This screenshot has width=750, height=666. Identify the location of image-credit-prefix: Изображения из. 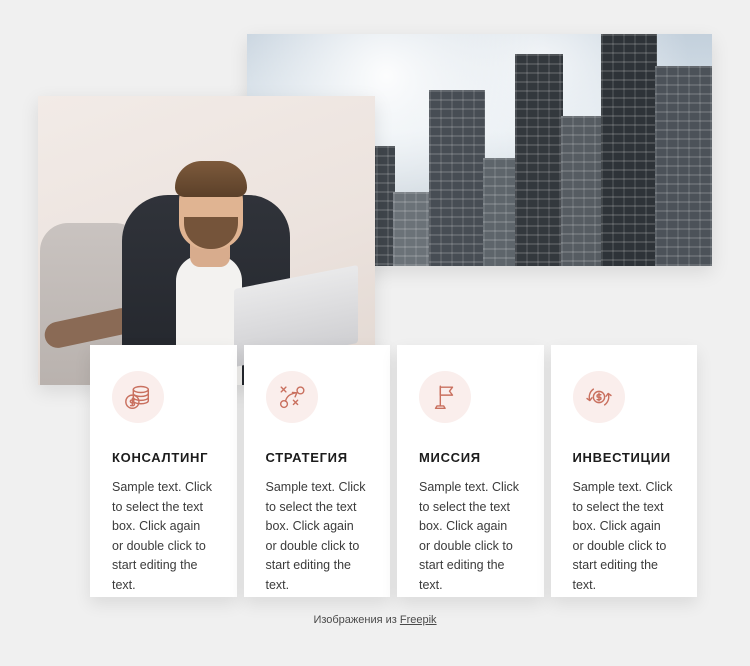
(356, 620).